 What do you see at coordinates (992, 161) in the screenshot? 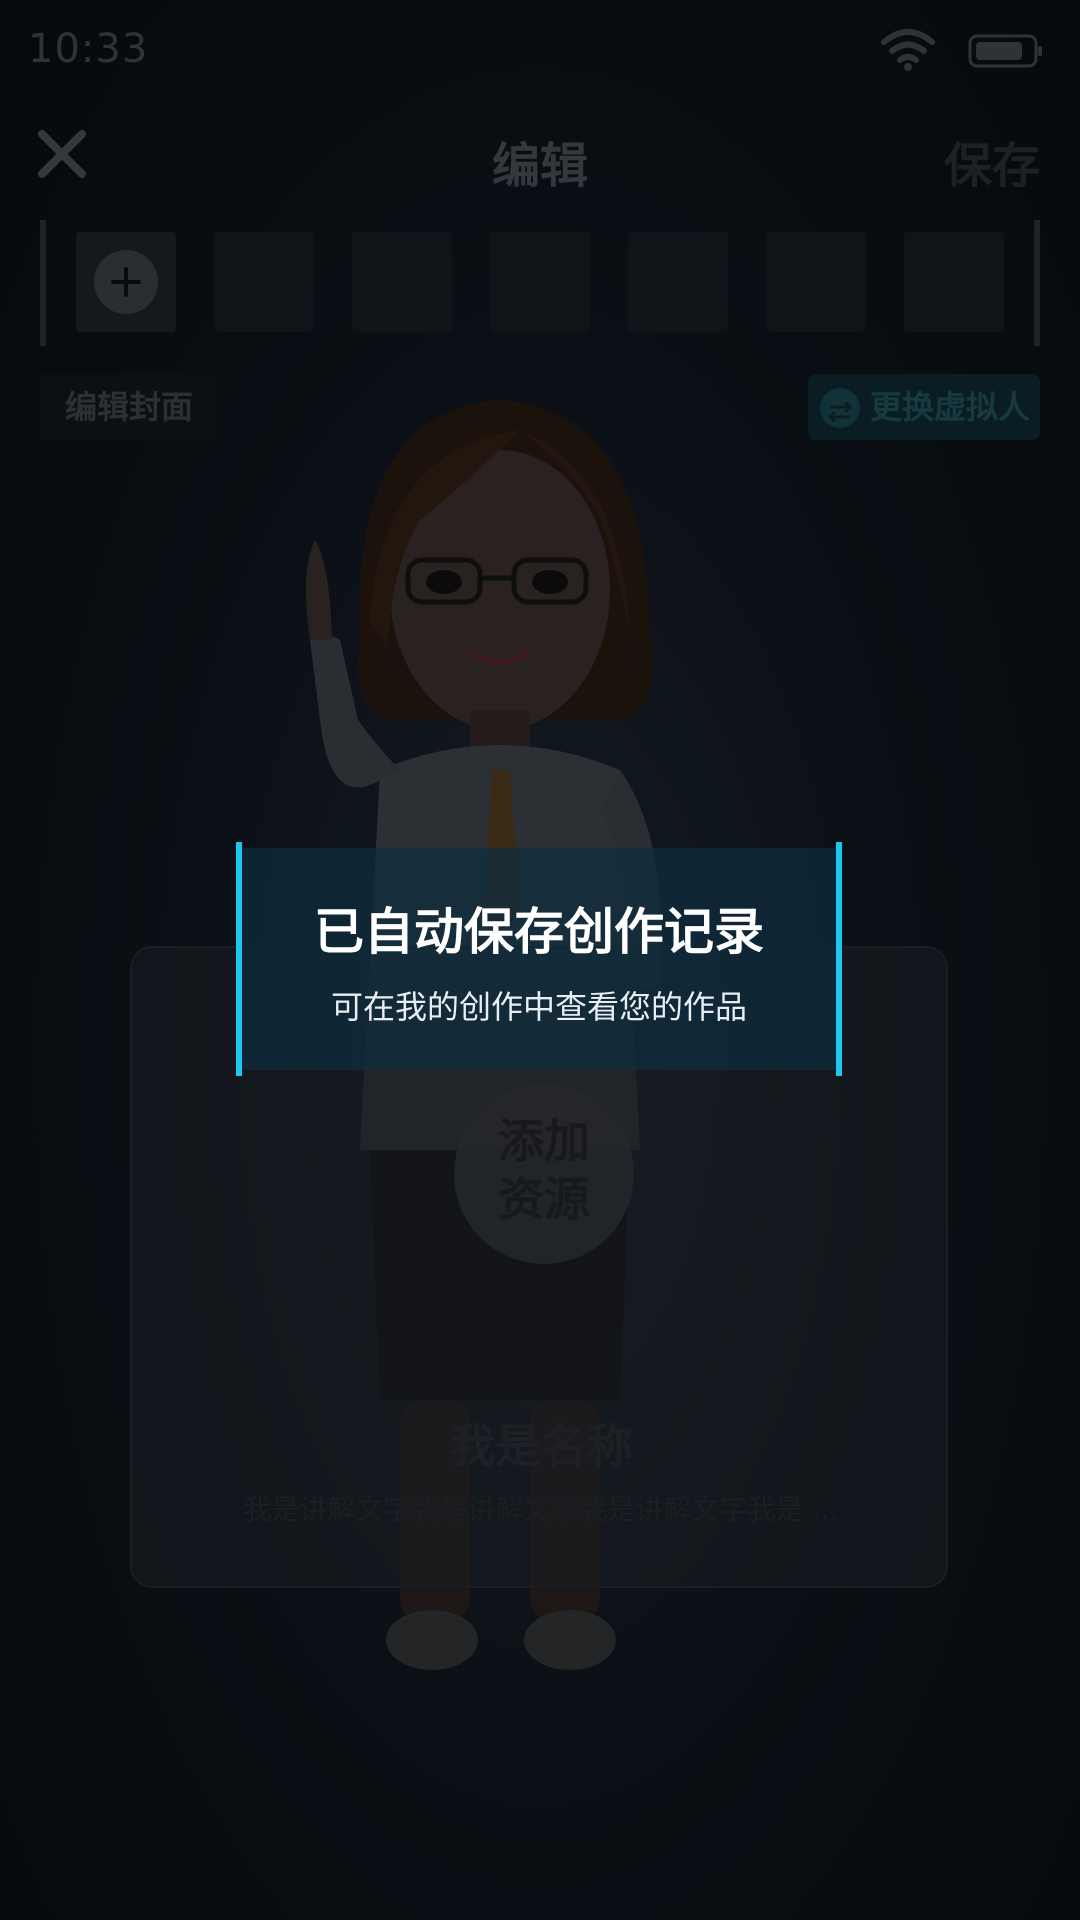
I see `save-button: 保存` at bounding box center [992, 161].